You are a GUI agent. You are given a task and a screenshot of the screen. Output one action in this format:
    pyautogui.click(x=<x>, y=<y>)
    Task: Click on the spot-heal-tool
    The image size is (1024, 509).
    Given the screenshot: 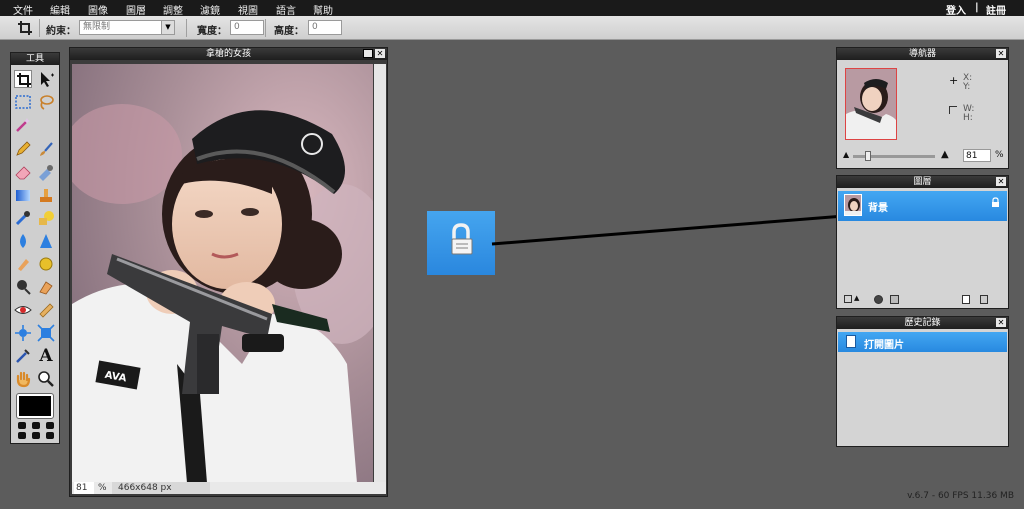 What is the action you would take?
    pyautogui.click(x=46, y=310)
    